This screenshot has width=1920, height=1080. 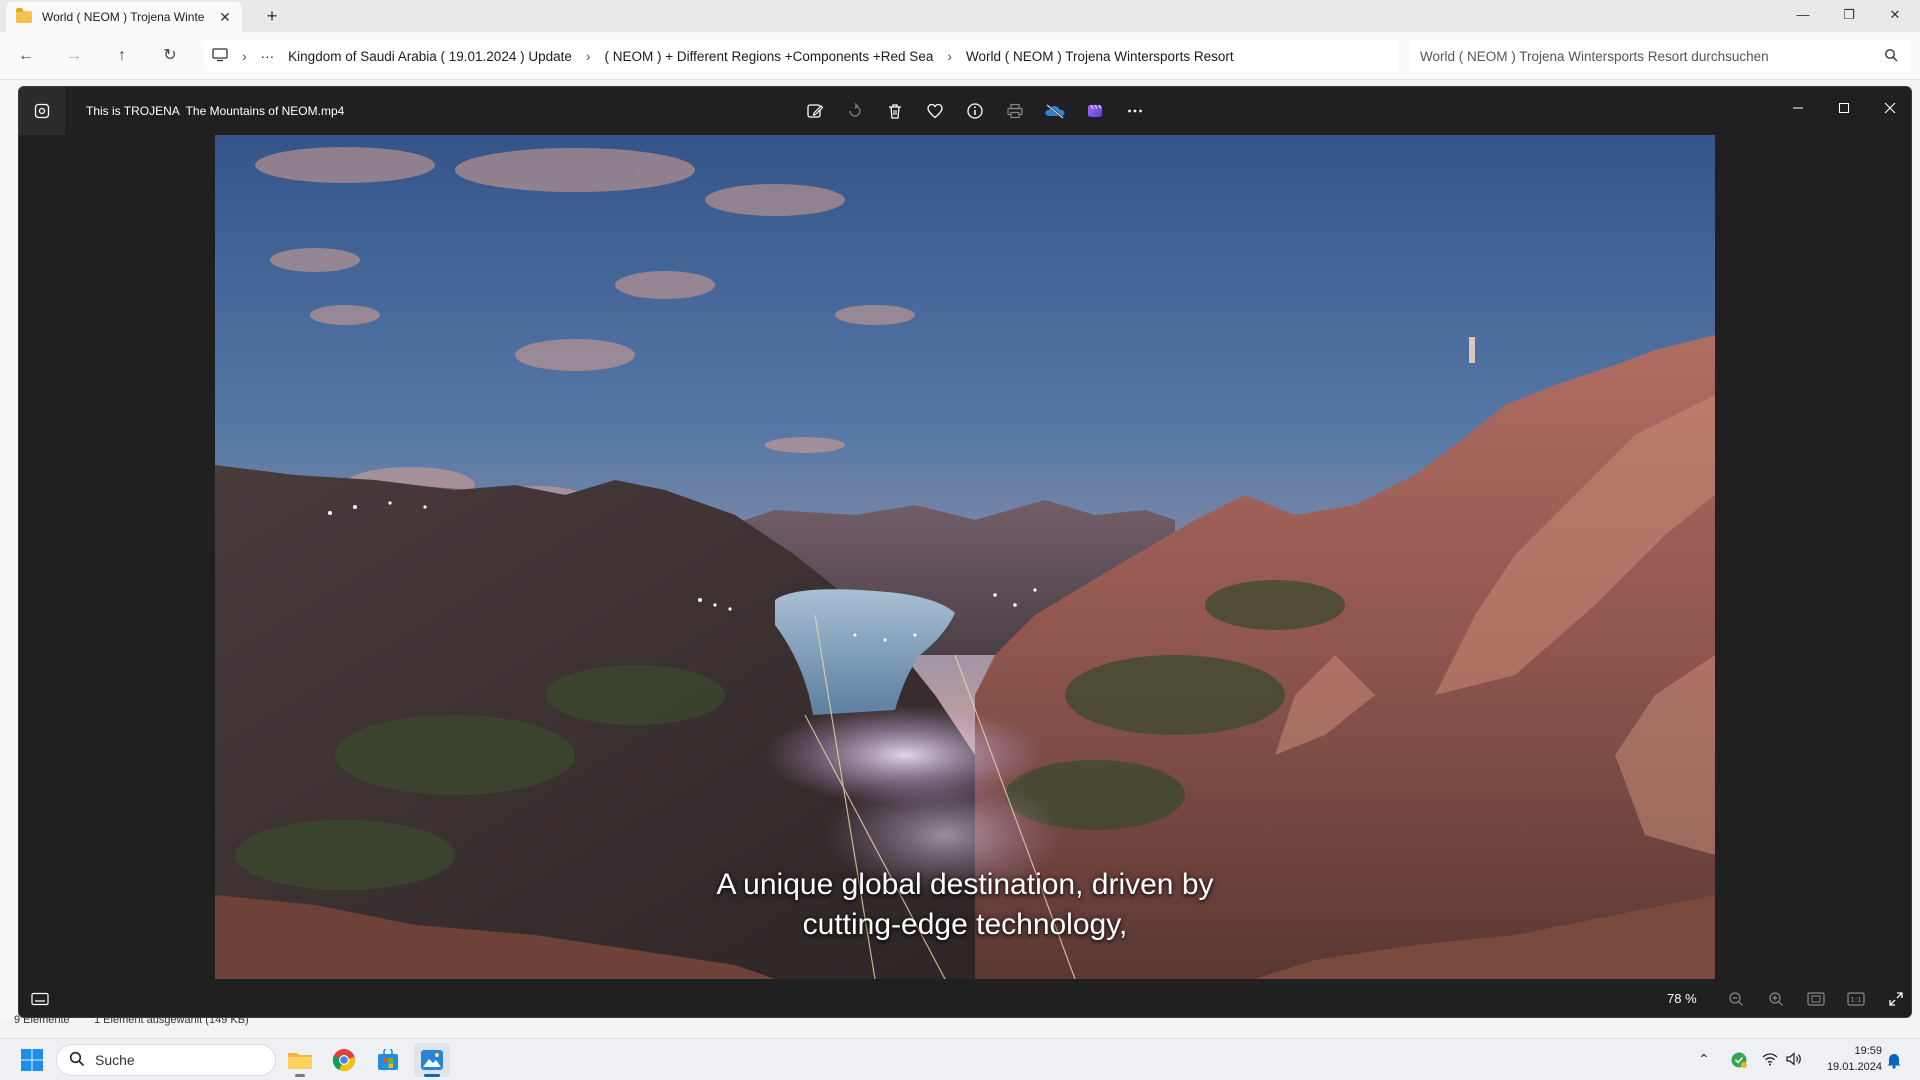 I want to click on taskbar: Suche ⌃ 19:59 19.01.2024, so click(x=960, y=1059).